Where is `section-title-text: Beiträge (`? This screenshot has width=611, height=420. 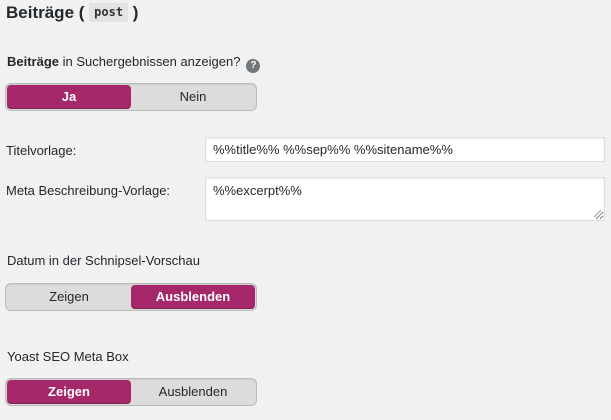
section-title-text: Beiträge ( is located at coordinates (45, 12).